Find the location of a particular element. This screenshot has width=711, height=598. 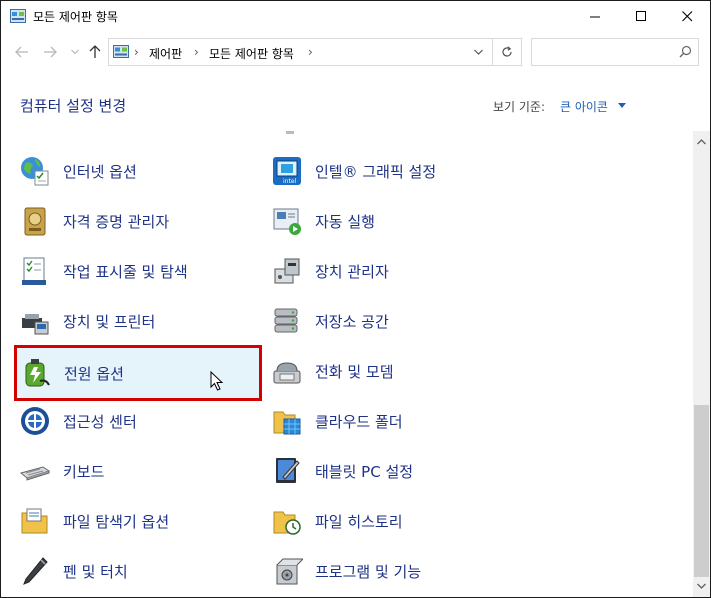

item-autoplay: 자동 실행 is located at coordinates (386, 221).